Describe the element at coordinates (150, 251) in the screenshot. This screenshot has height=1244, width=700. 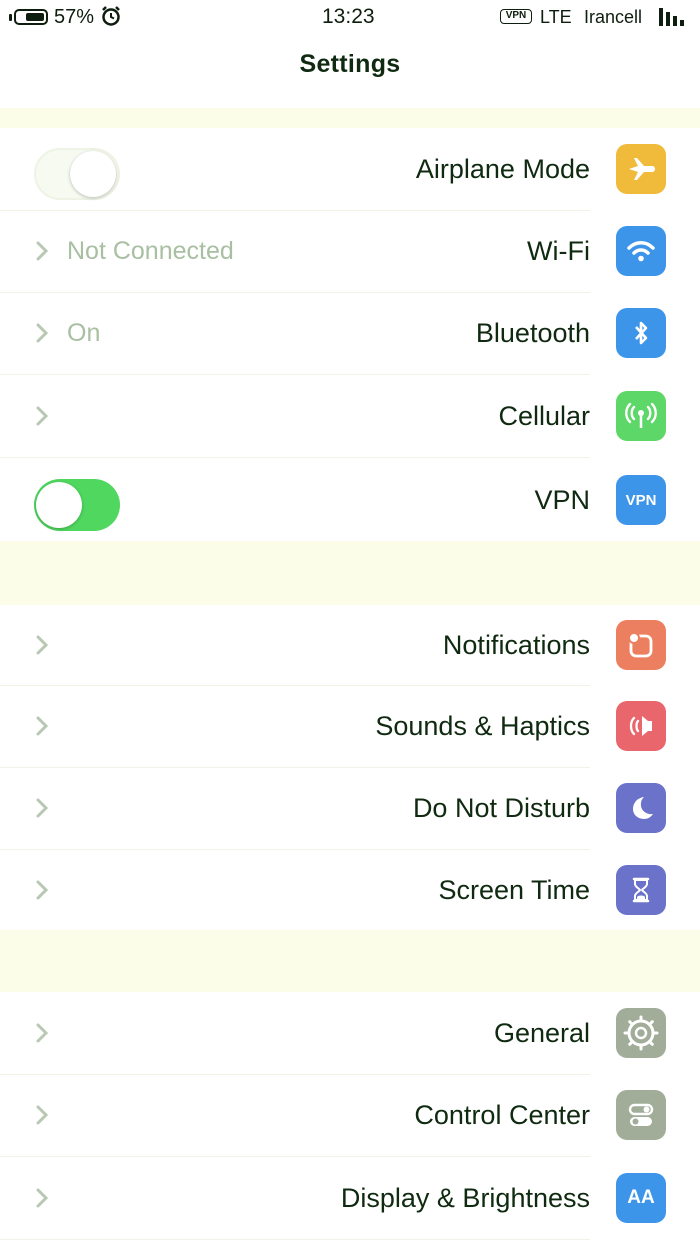
I see `row-value: Not Connected` at that location.